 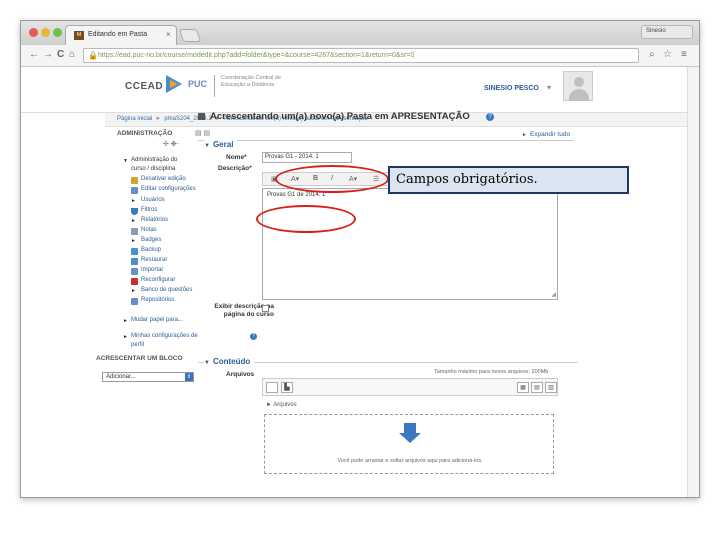 What do you see at coordinates (221, 144) in the screenshot?
I see `general-section-toggle: ▼ Geral` at bounding box center [221, 144].